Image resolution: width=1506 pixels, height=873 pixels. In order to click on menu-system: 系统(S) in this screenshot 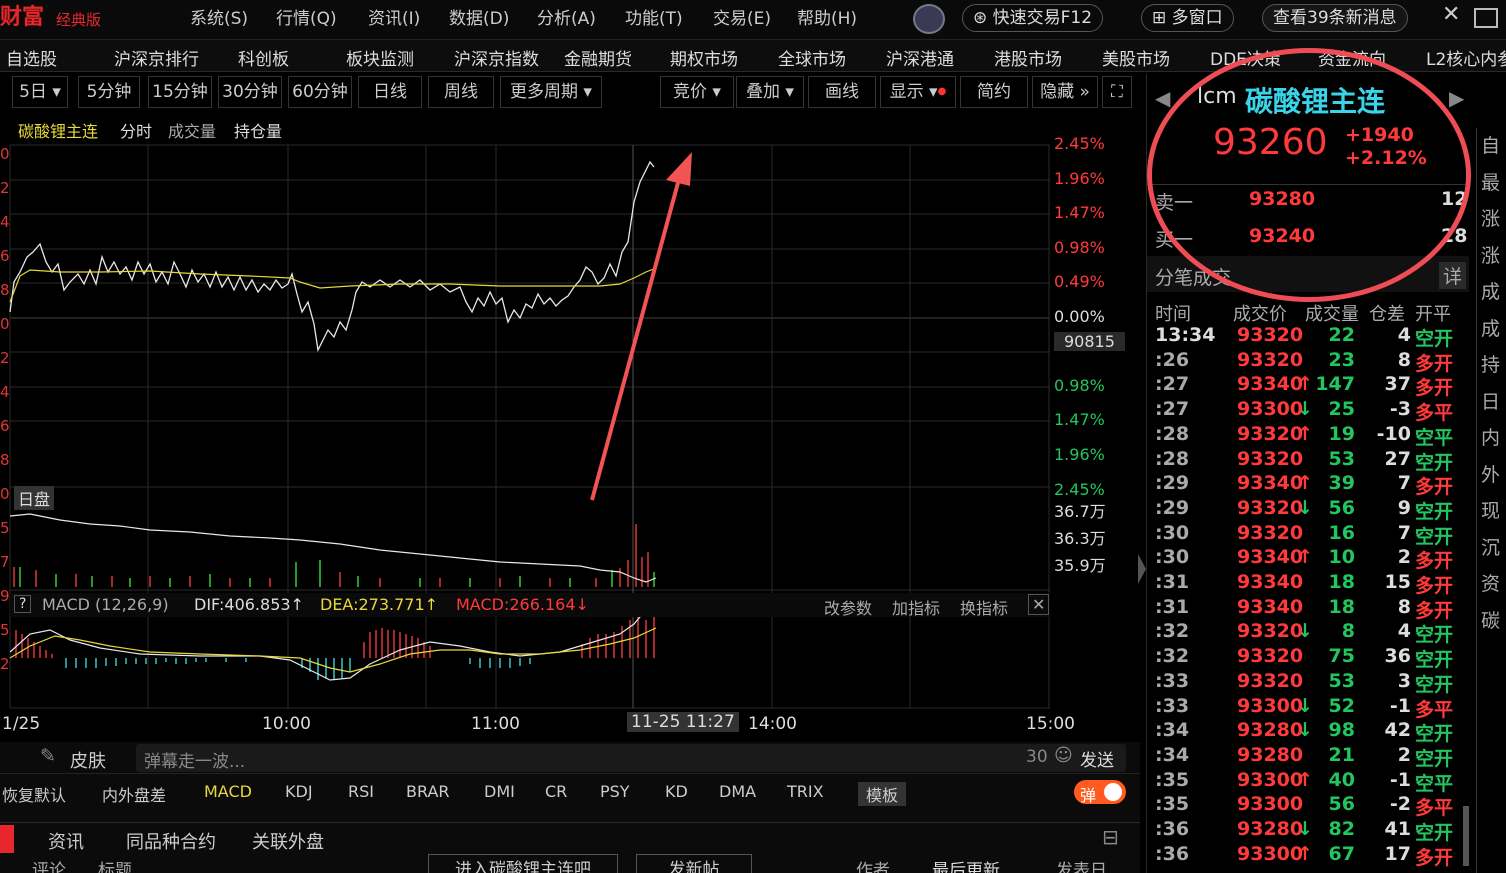, I will do `click(219, 16)`.